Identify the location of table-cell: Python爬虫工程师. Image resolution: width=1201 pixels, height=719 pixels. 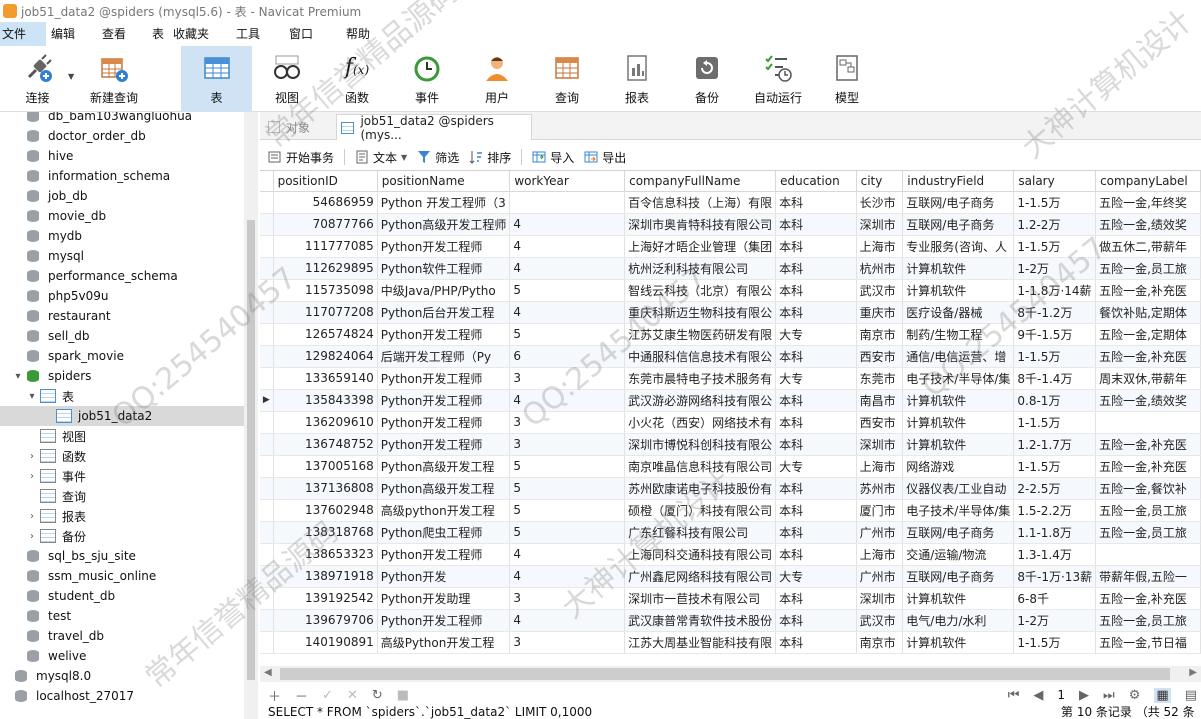
(444, 532).